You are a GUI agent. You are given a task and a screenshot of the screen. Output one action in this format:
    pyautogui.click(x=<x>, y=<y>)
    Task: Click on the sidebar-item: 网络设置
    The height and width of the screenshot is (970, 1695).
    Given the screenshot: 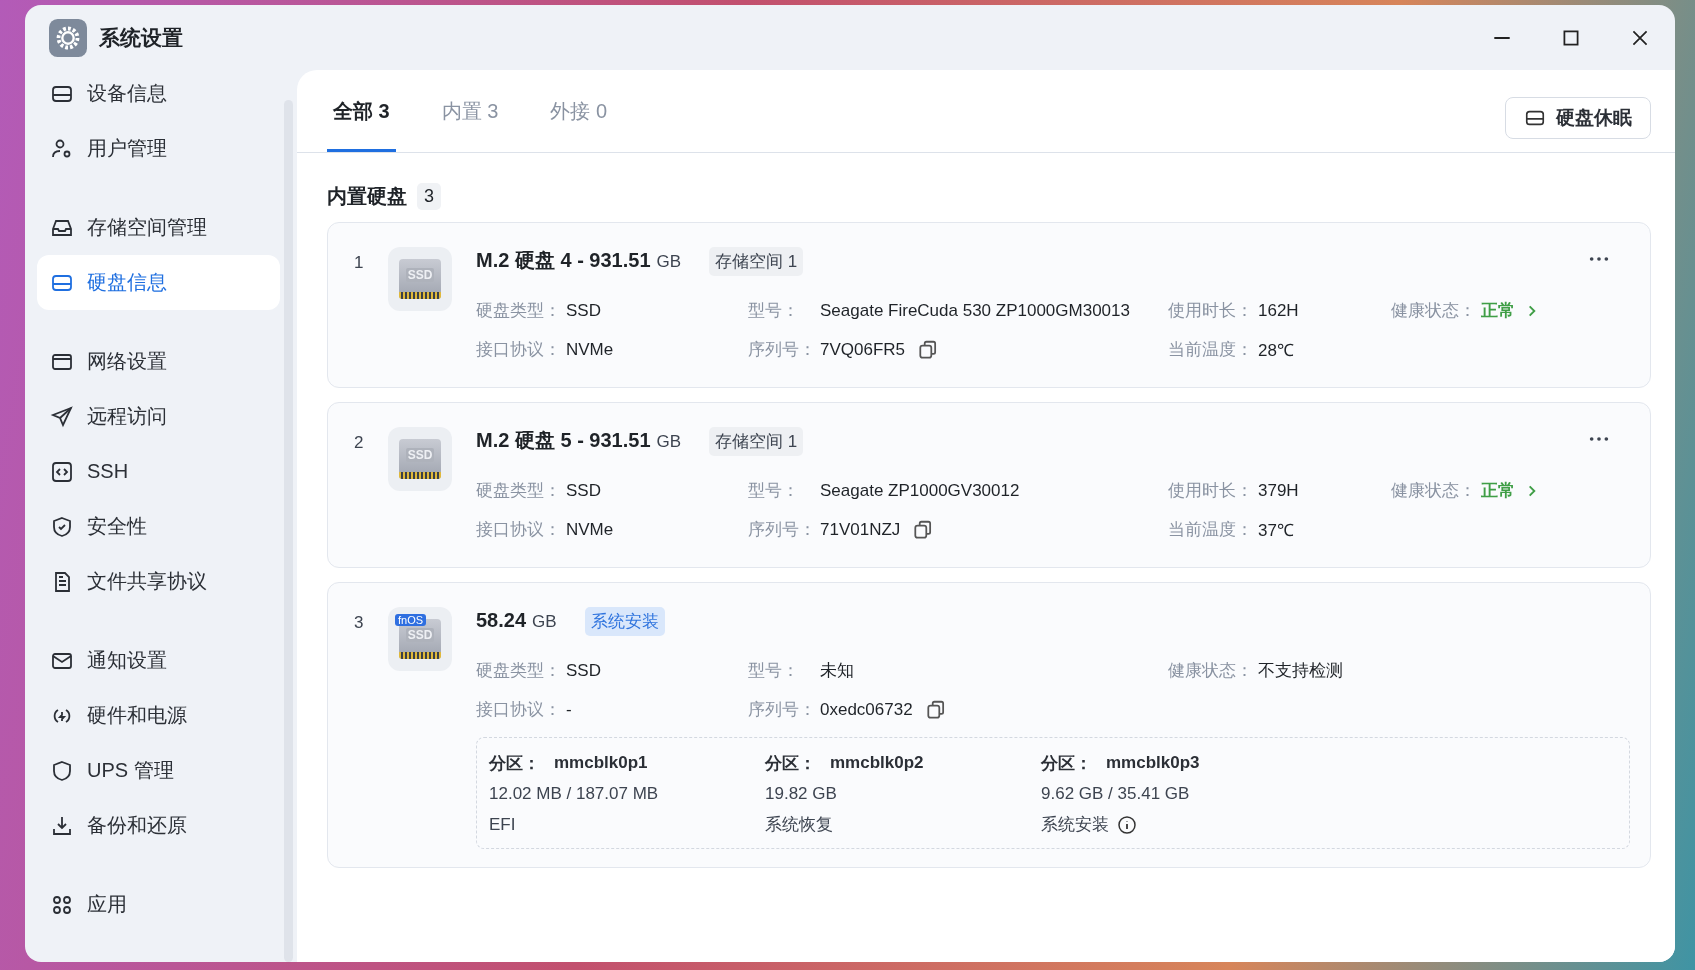 What is the action you would take?
    pyautogui.click(x=158, y=361)
    